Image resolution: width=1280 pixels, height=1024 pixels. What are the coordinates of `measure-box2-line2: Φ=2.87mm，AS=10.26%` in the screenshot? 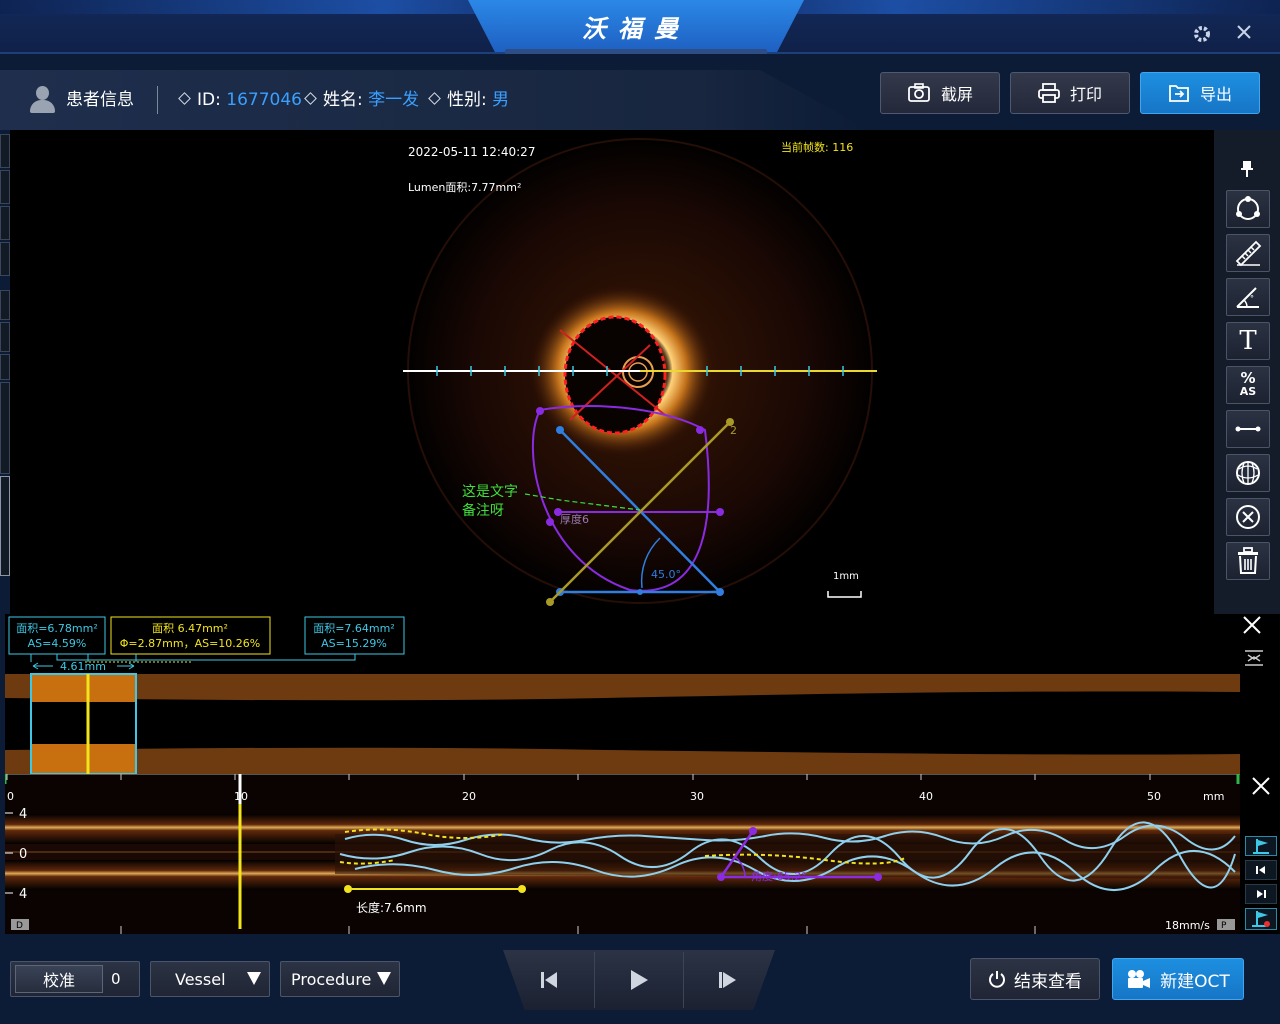 It's located at (190, 643).